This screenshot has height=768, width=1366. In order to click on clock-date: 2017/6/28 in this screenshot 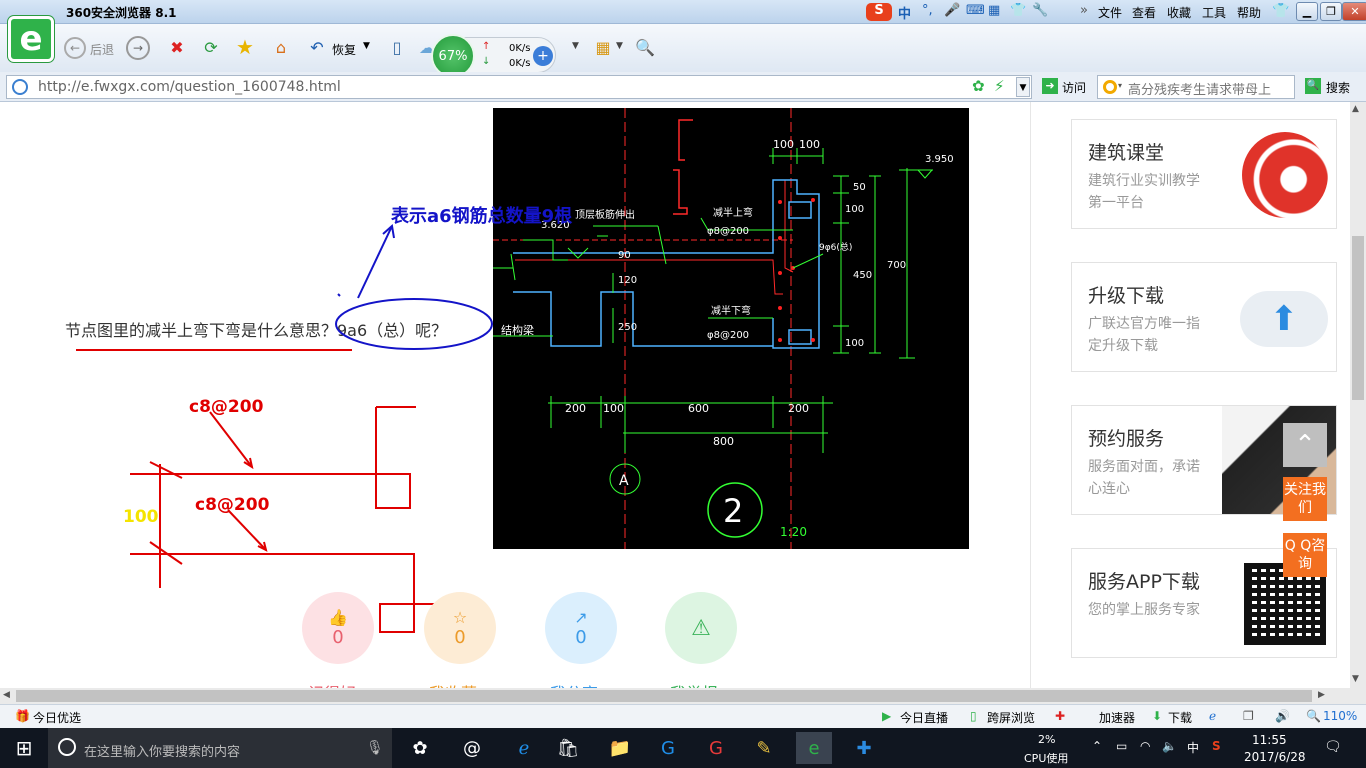, I will do `click(1275, 757)`.